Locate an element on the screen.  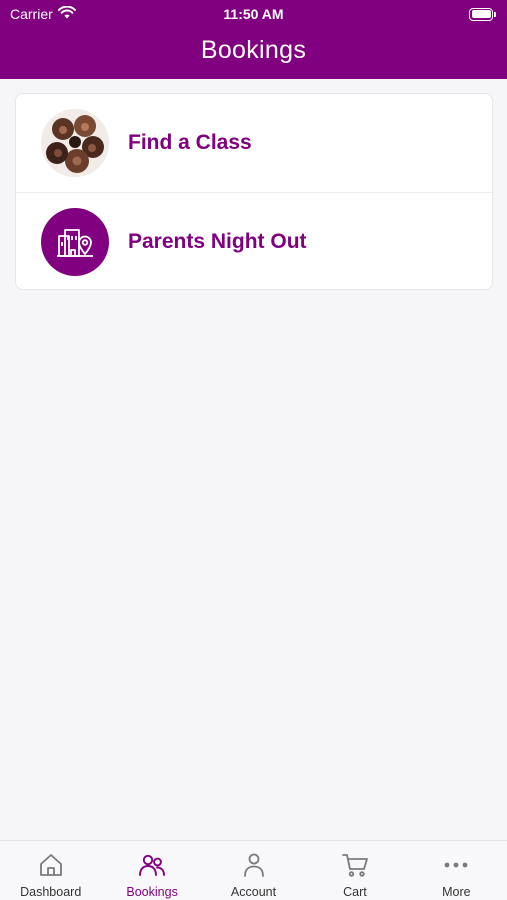
page-title: Bookings is located at coordinates (253, 50).